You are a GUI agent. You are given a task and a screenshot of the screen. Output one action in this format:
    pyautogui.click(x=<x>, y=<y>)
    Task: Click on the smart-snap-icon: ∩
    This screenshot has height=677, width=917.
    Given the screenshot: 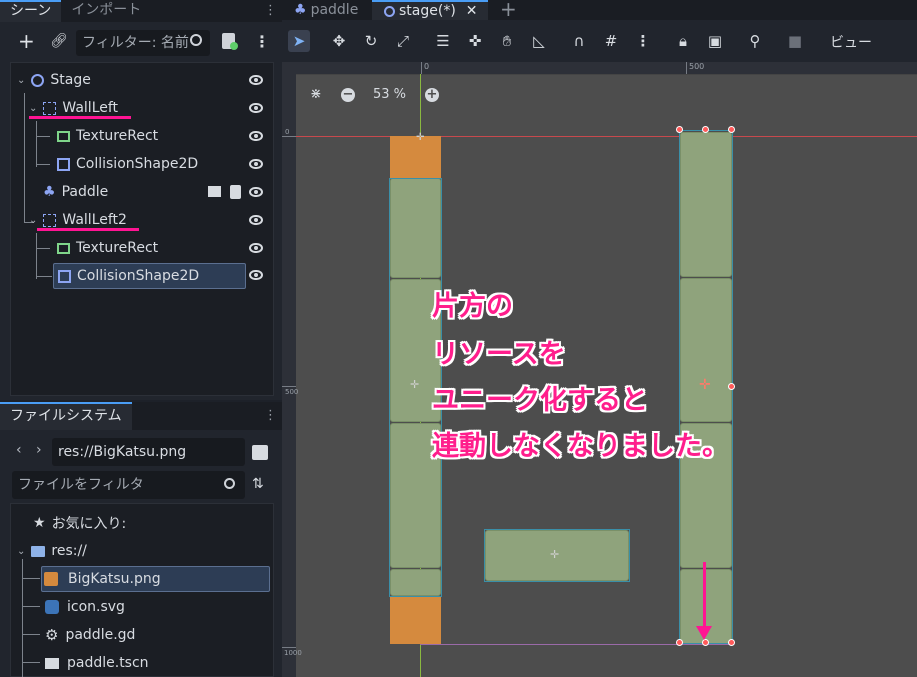 What is the action you would take?
    pyautogui.click(x=579, y=41)
    